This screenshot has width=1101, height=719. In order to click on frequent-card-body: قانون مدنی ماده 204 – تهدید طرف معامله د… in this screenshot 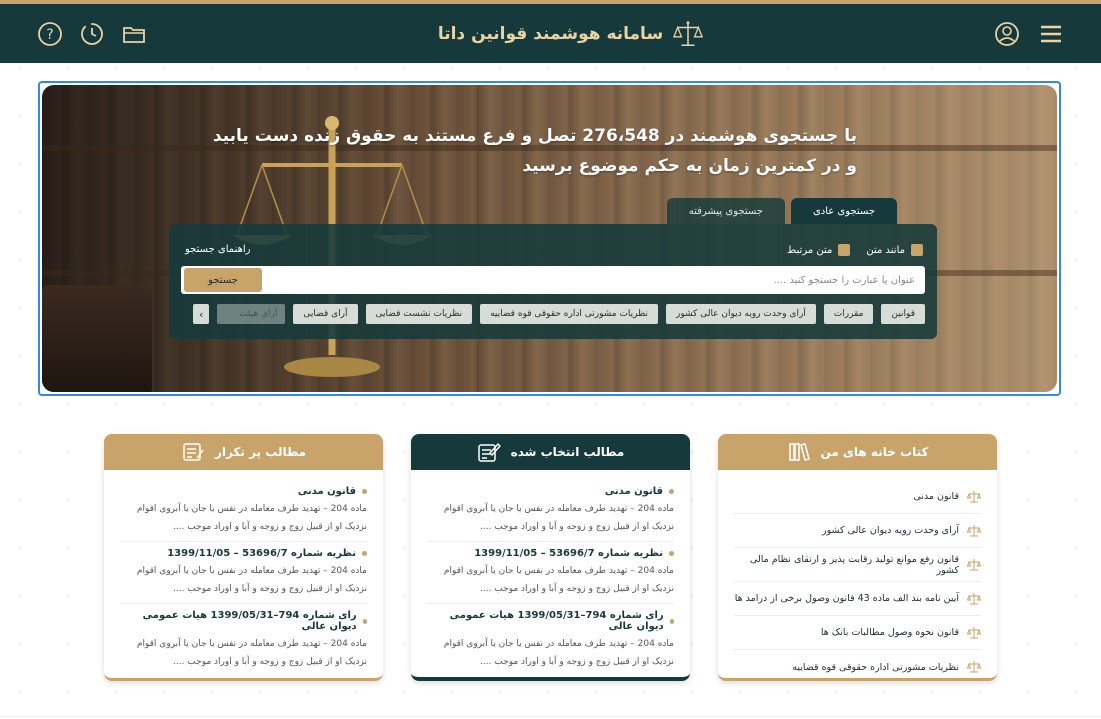, I will do `click(243, 573)`.